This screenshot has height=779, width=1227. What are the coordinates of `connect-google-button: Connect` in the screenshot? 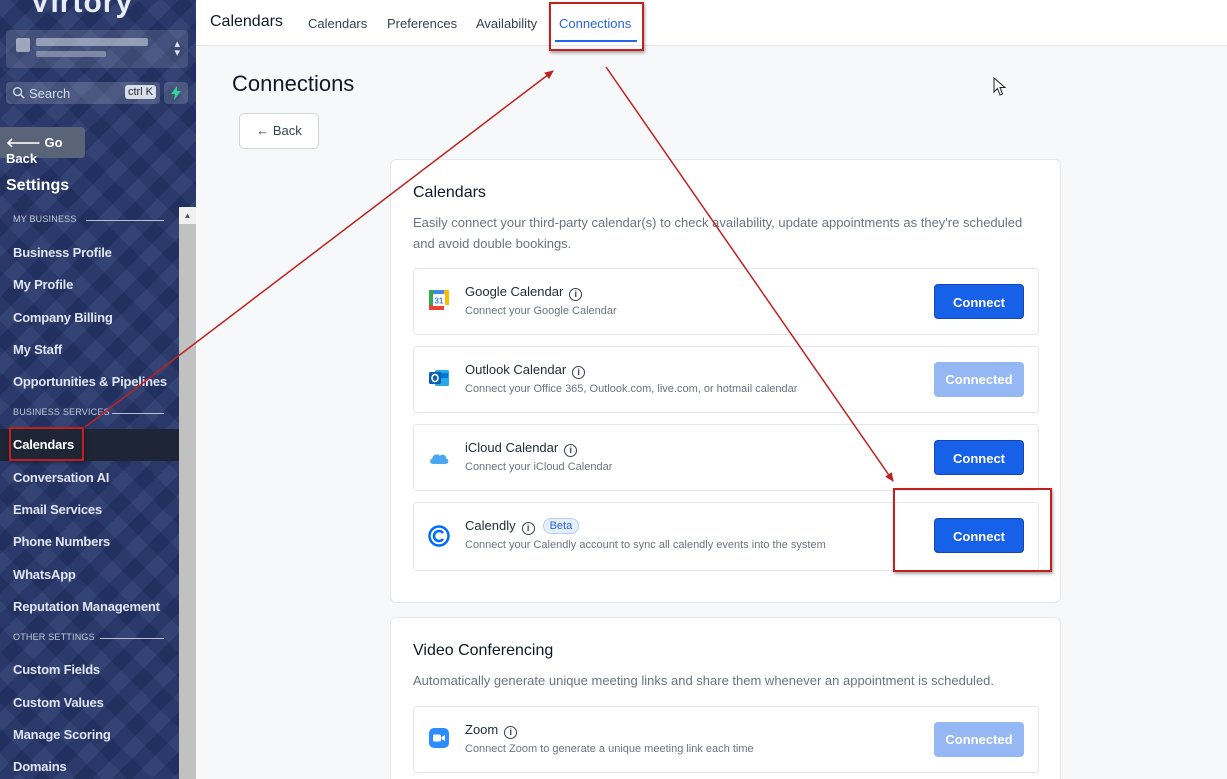 It's located at (979, 301).